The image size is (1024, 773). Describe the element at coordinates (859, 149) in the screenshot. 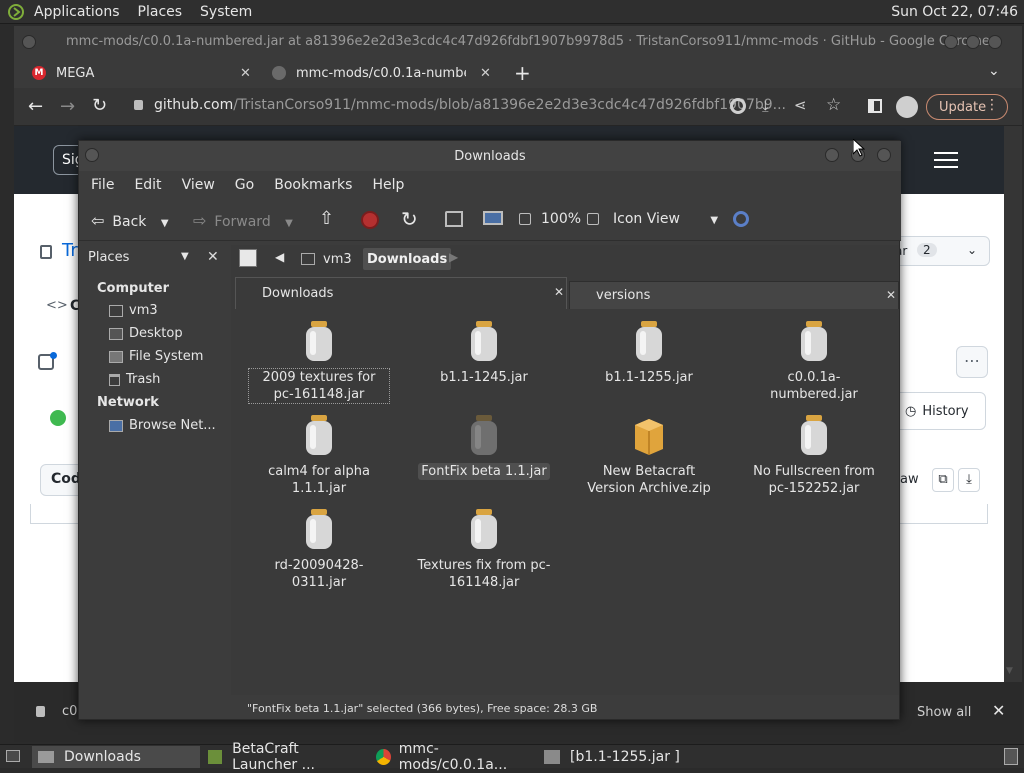

I see `mouse-cursor-icon` at that location.